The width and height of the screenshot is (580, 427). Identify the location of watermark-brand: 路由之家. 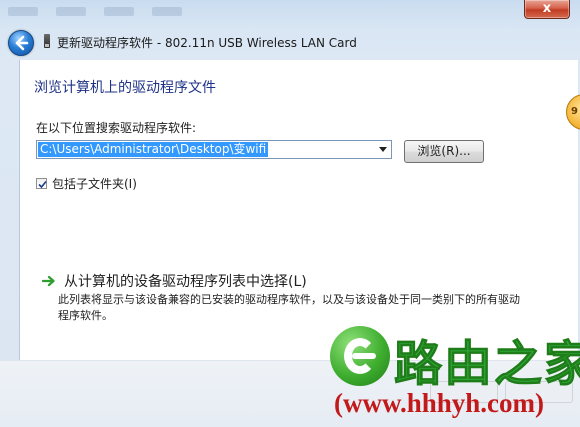
(486, 364).